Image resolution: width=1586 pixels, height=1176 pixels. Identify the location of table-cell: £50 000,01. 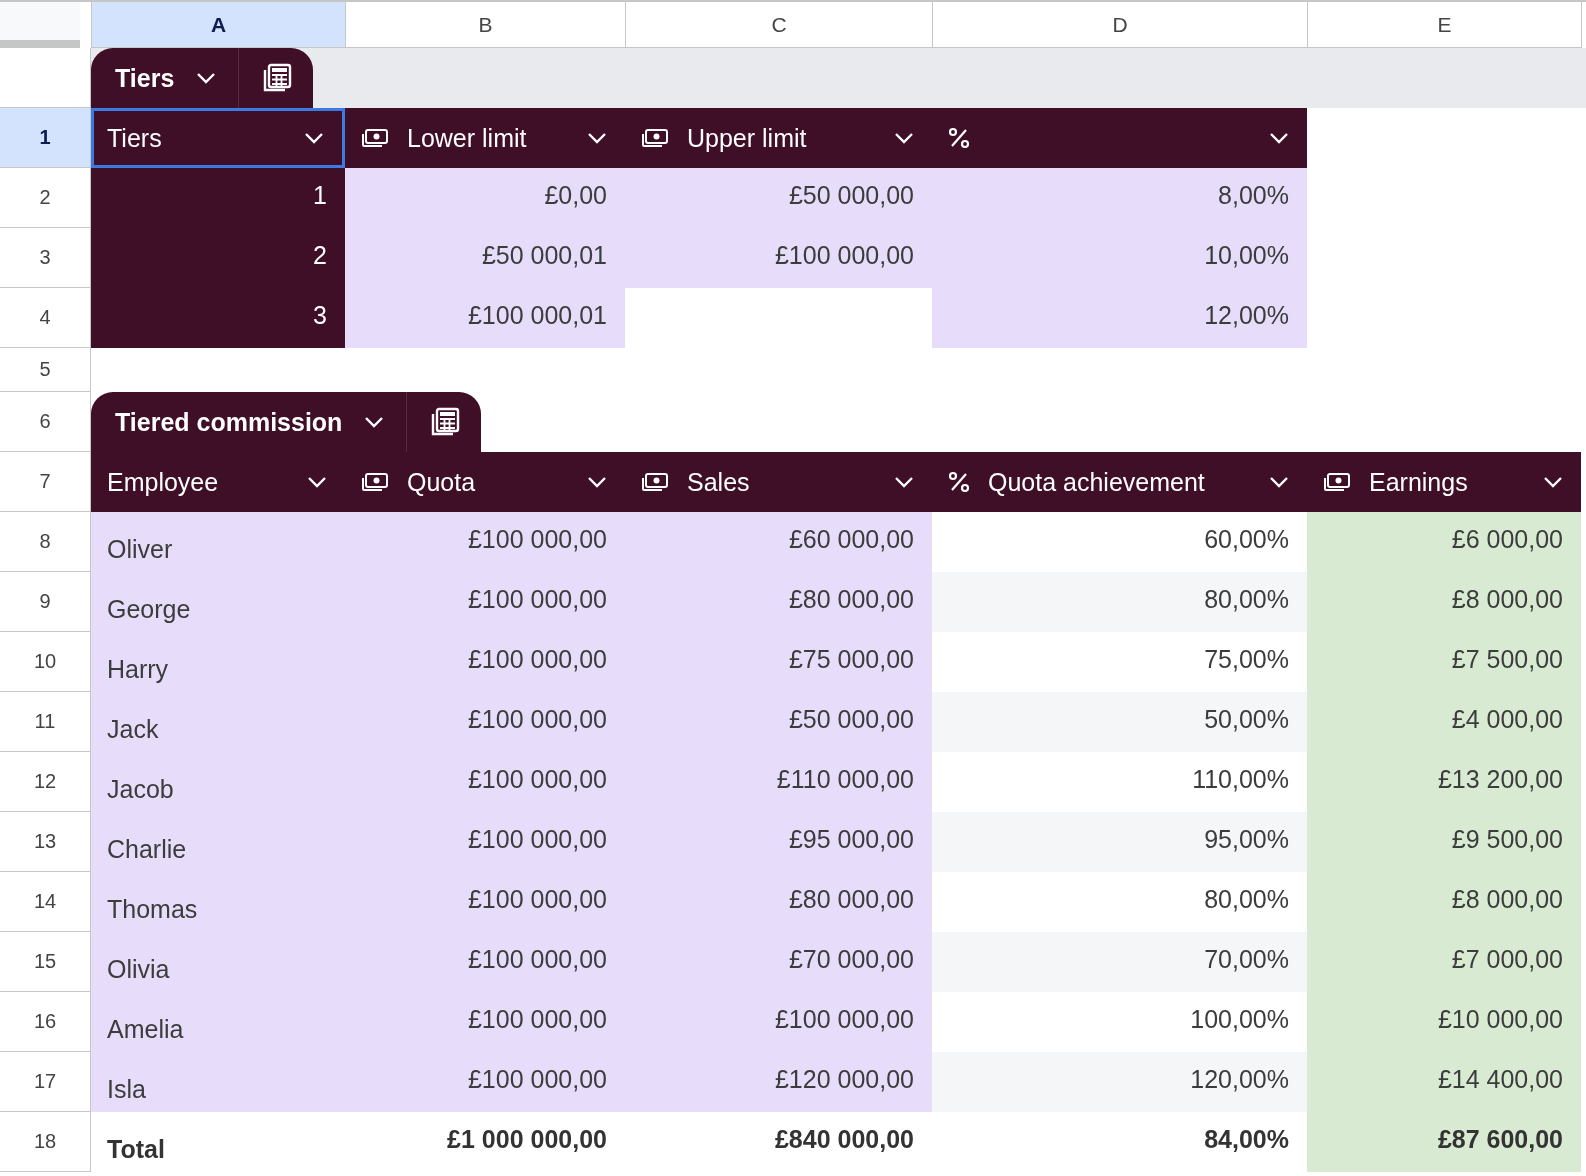
(485, 258).